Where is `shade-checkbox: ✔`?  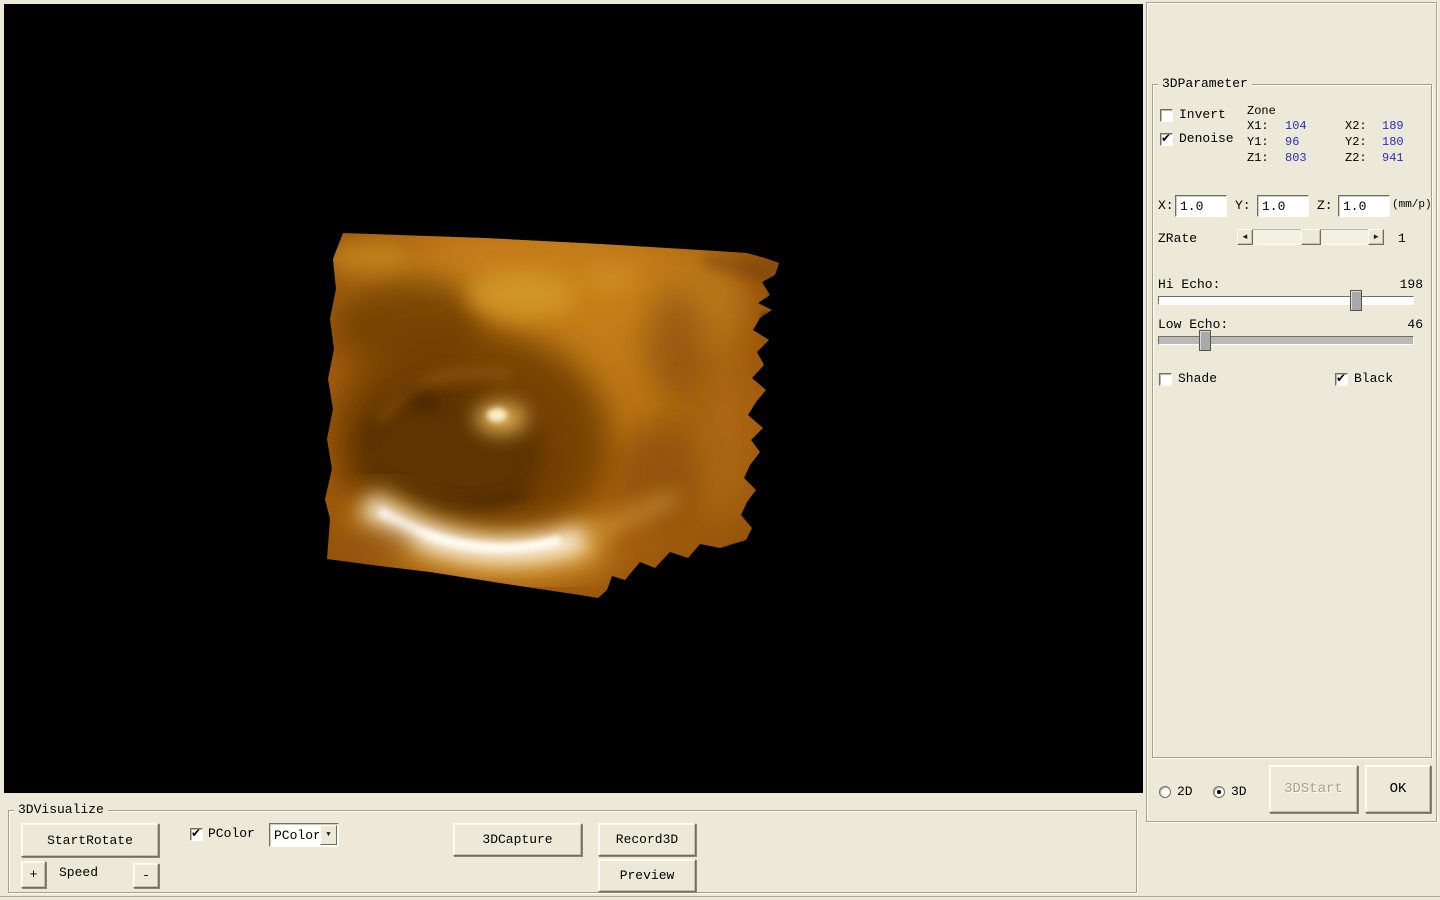
shade-checkbox: ✔ is located at coordinates (1165, 379).